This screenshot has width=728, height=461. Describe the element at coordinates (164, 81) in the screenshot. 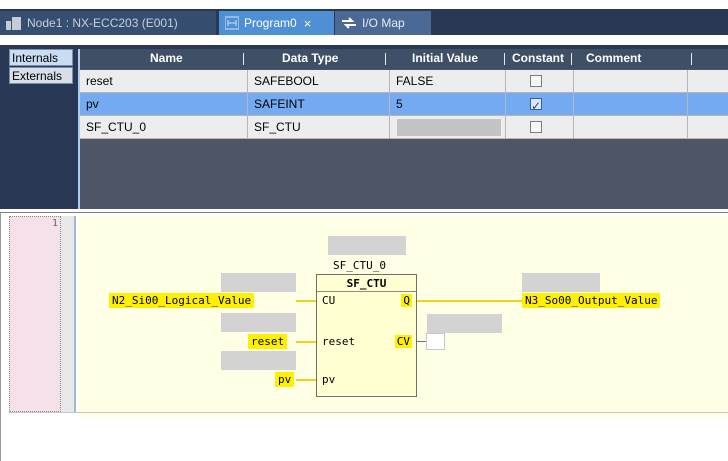

I see `cell-name: reset` at that location.